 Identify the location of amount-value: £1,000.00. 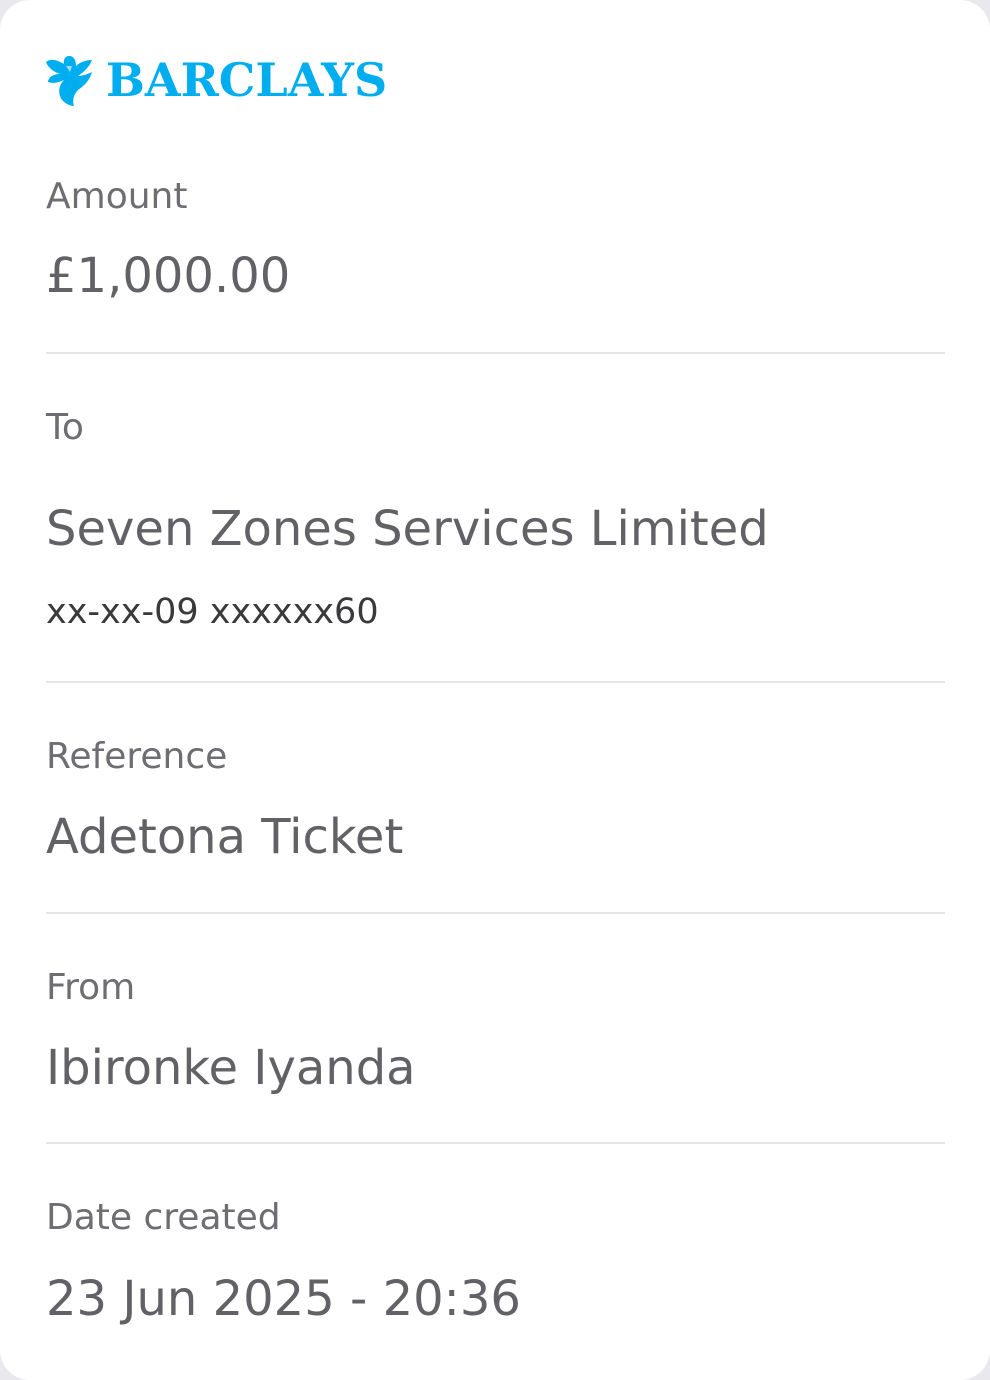
(168, 276).